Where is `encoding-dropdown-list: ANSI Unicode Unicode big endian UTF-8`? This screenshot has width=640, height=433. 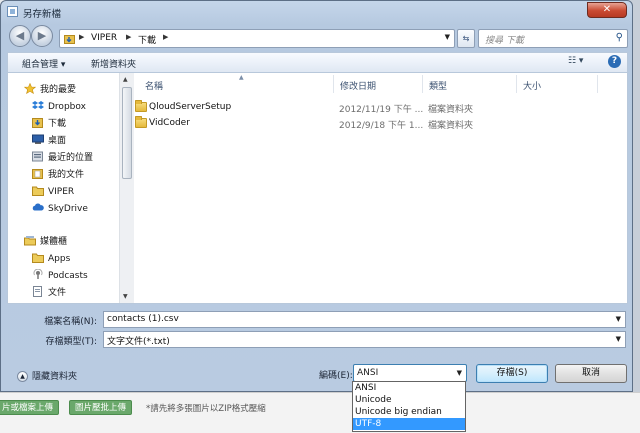
encoding-dropdown-list: ANSI Unicode Unicode big endian UTF-8 is located at coordinates (409, 406).